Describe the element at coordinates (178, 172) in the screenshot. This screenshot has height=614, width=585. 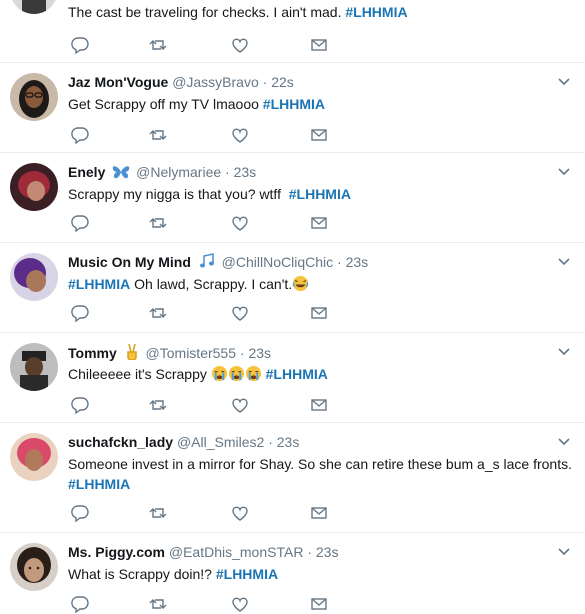
I see `user-handle: @Nelymariee` at that location.